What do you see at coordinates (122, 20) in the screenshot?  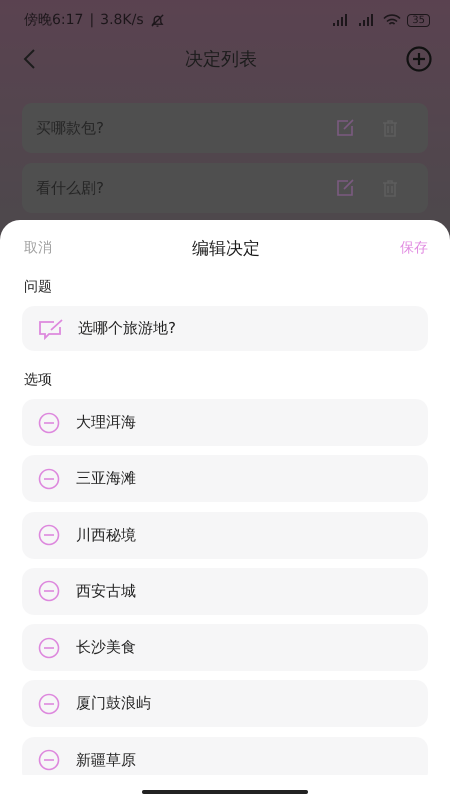 I see `network-speed: 3.8K/s` at bounding box center [122, 20].